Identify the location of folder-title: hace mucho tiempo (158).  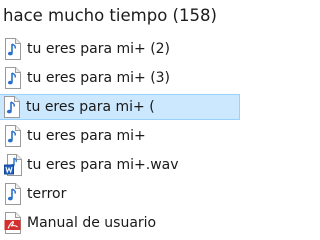
(110, 15).